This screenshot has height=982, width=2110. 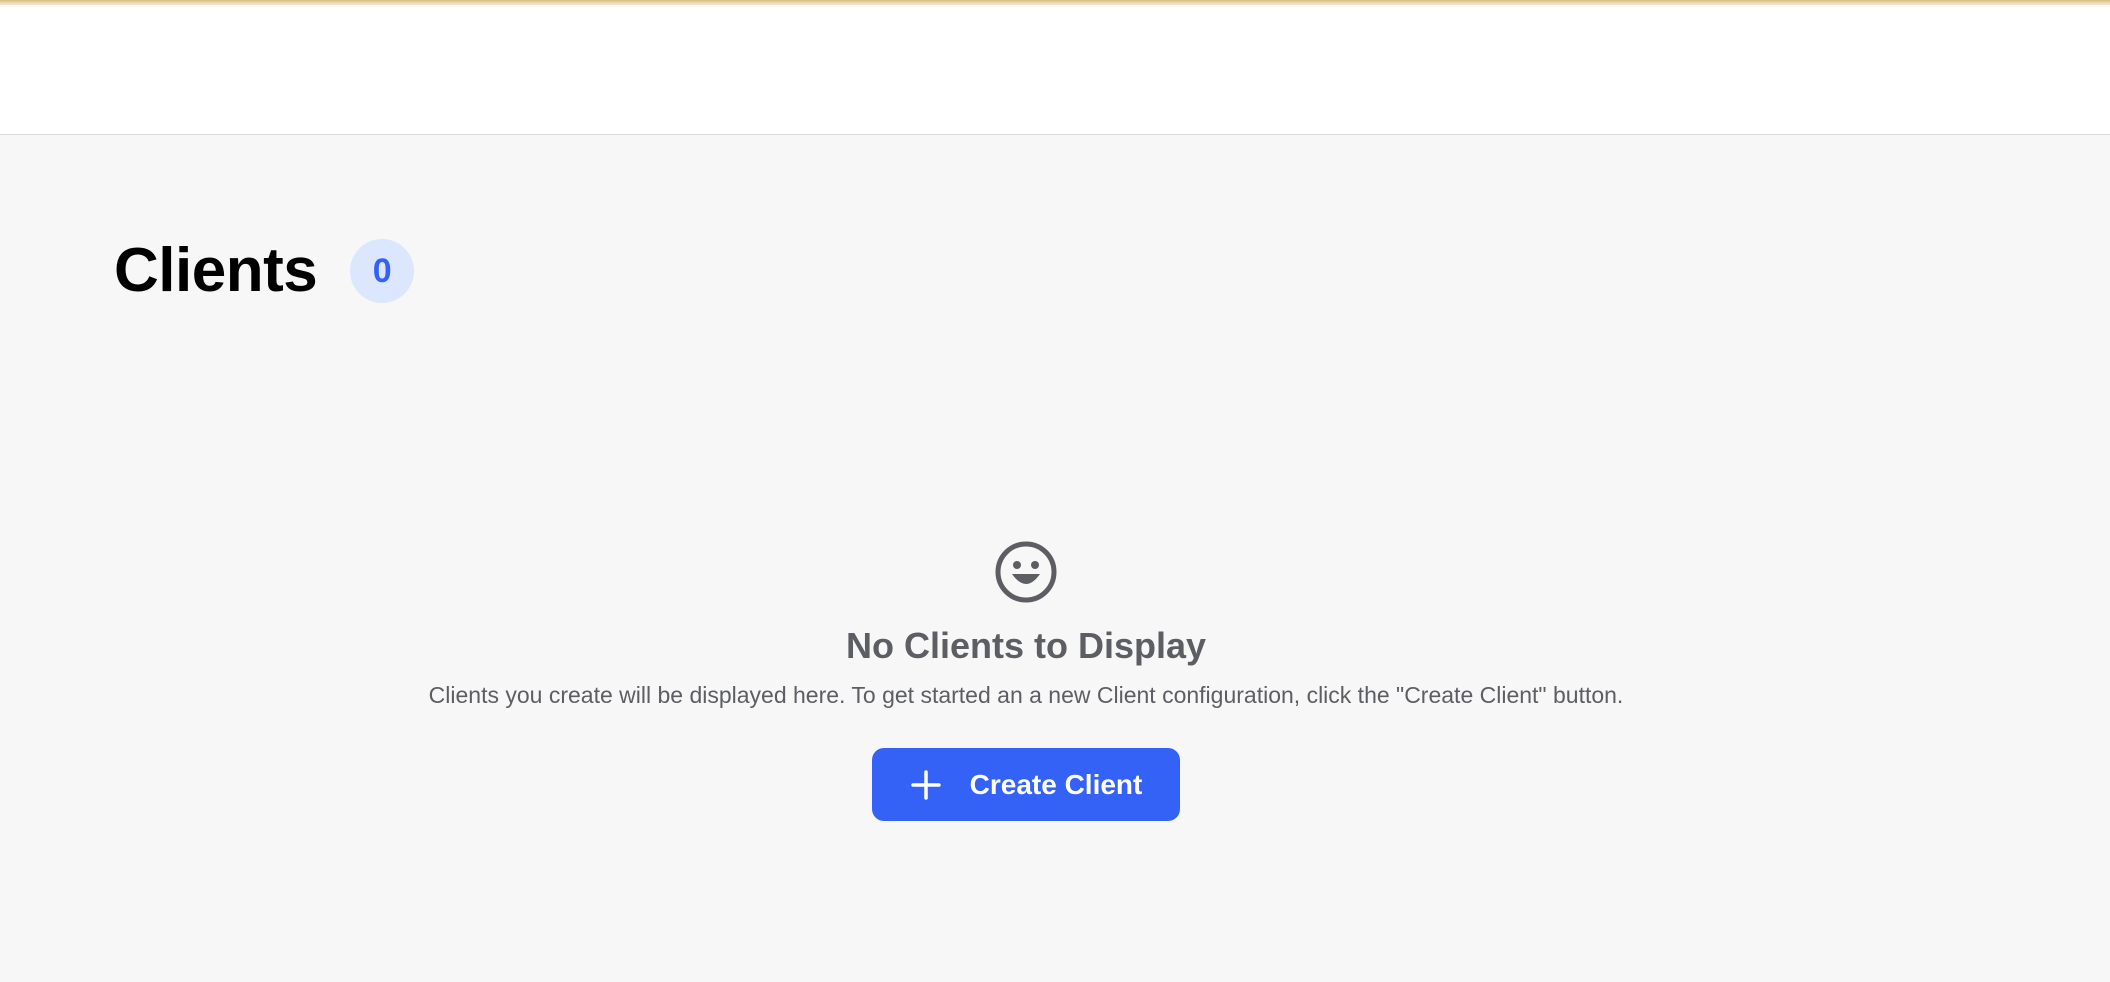 I want to click on create-client-button: Create Client, so click(x=1026, y=784).